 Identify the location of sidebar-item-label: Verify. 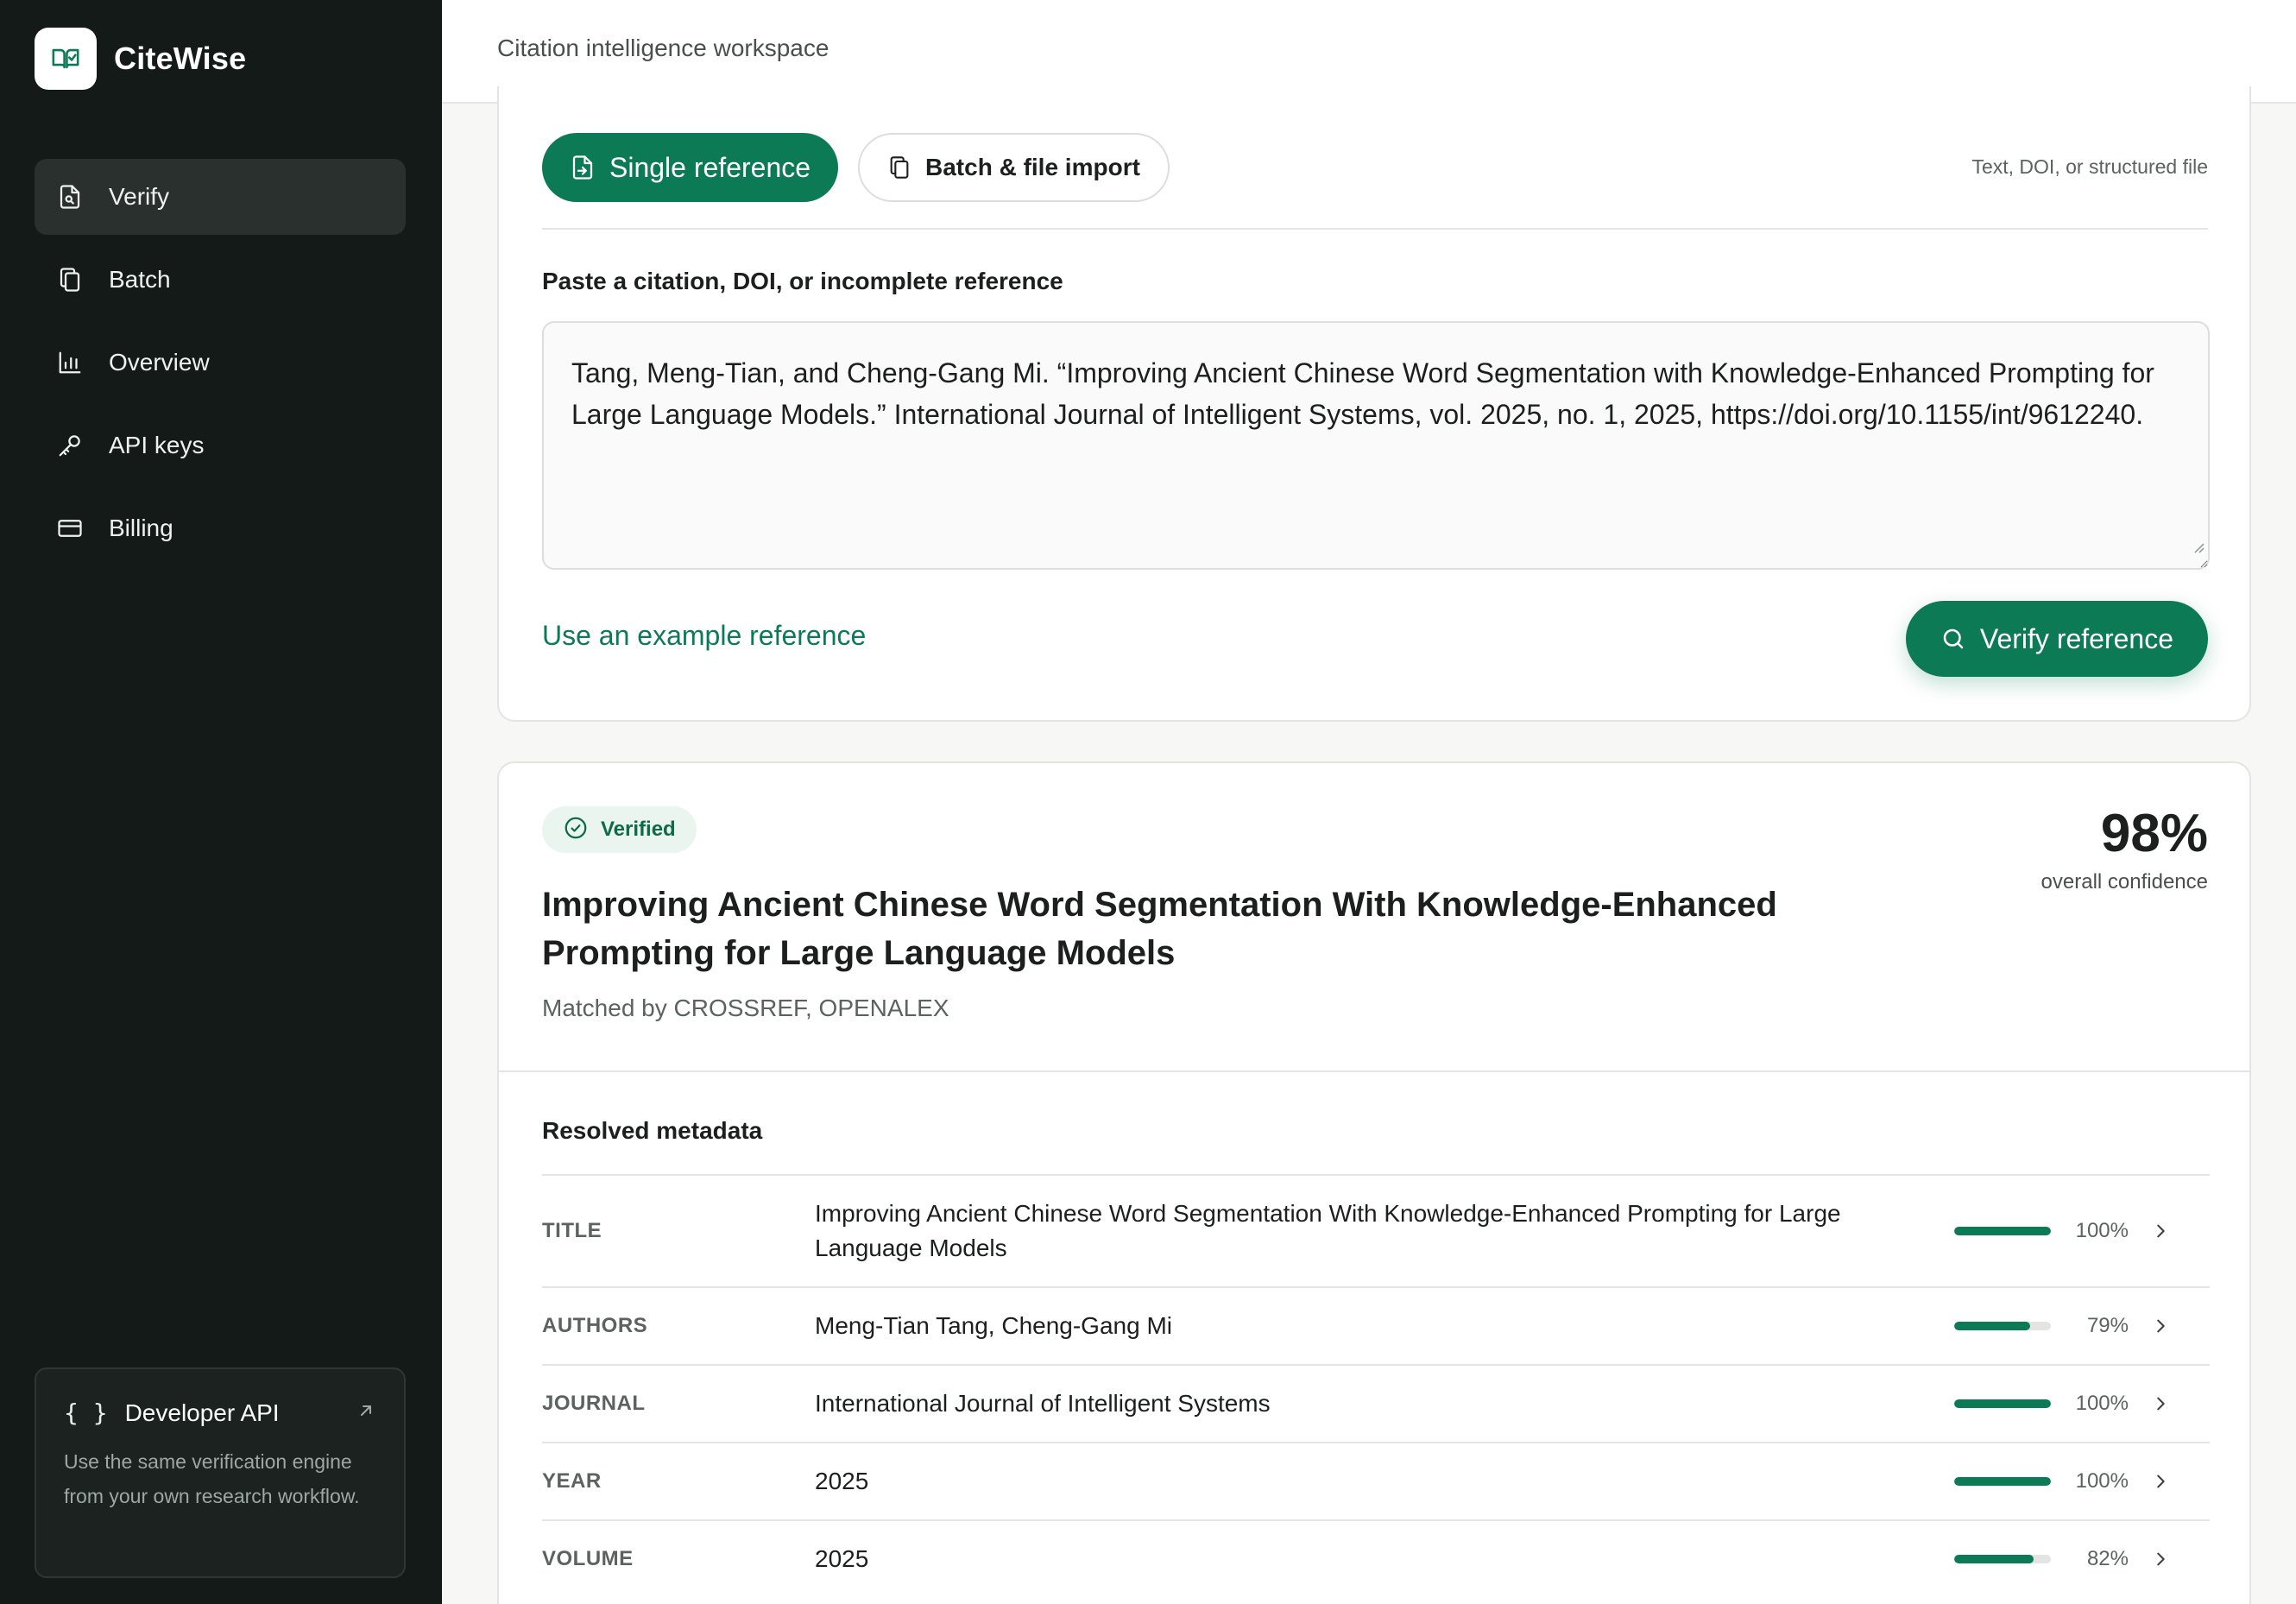
(139, 197).